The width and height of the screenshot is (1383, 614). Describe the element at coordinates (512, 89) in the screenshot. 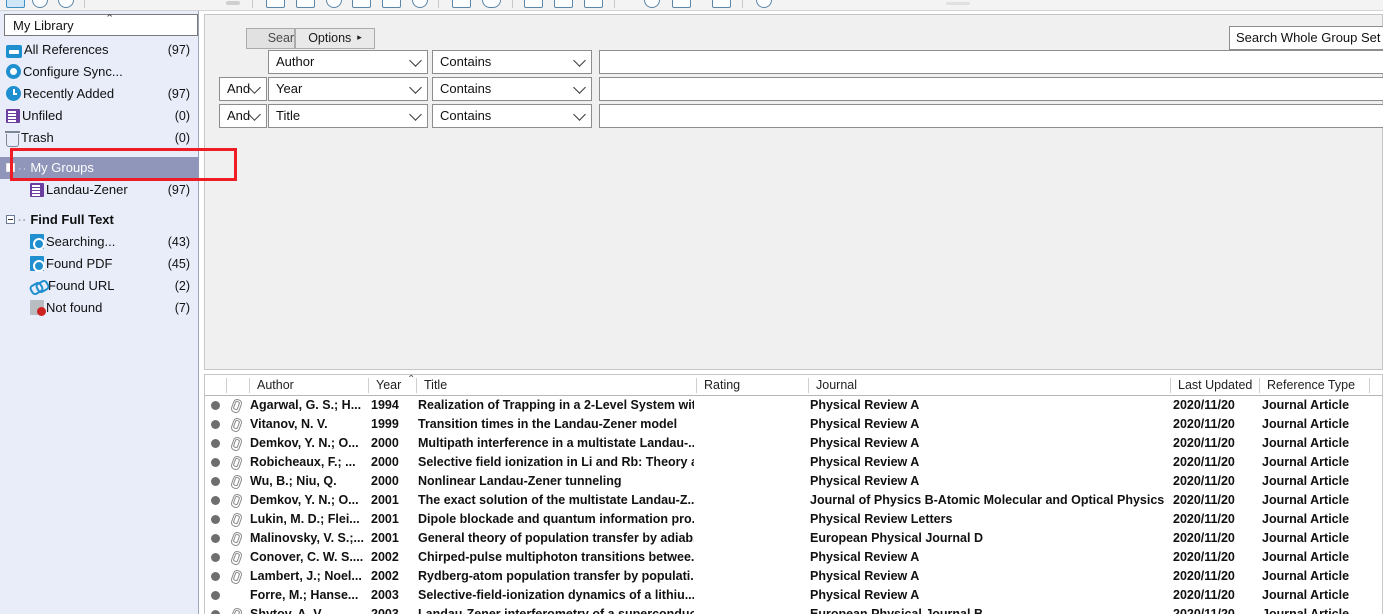

I see `operator-select-2: Contains` at that location.